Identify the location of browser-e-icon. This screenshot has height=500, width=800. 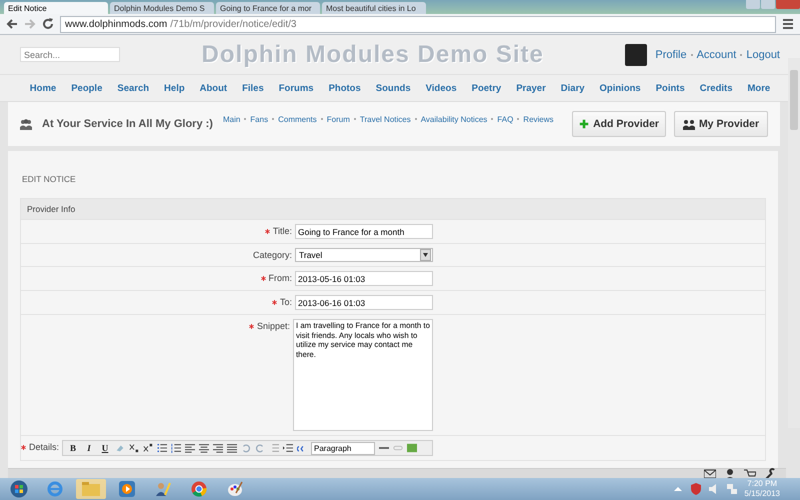
(55, 489).